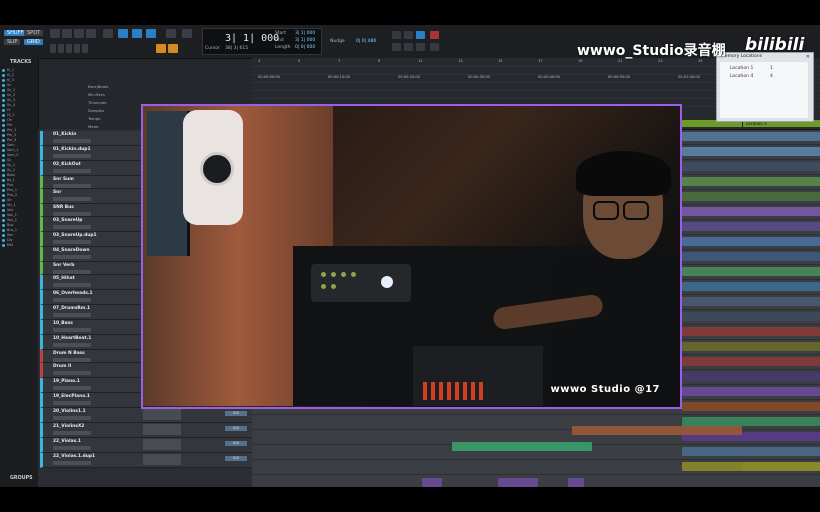  I want to click on memory-locations-list: Location 1 1 Location 4 4, so click(764, 90).